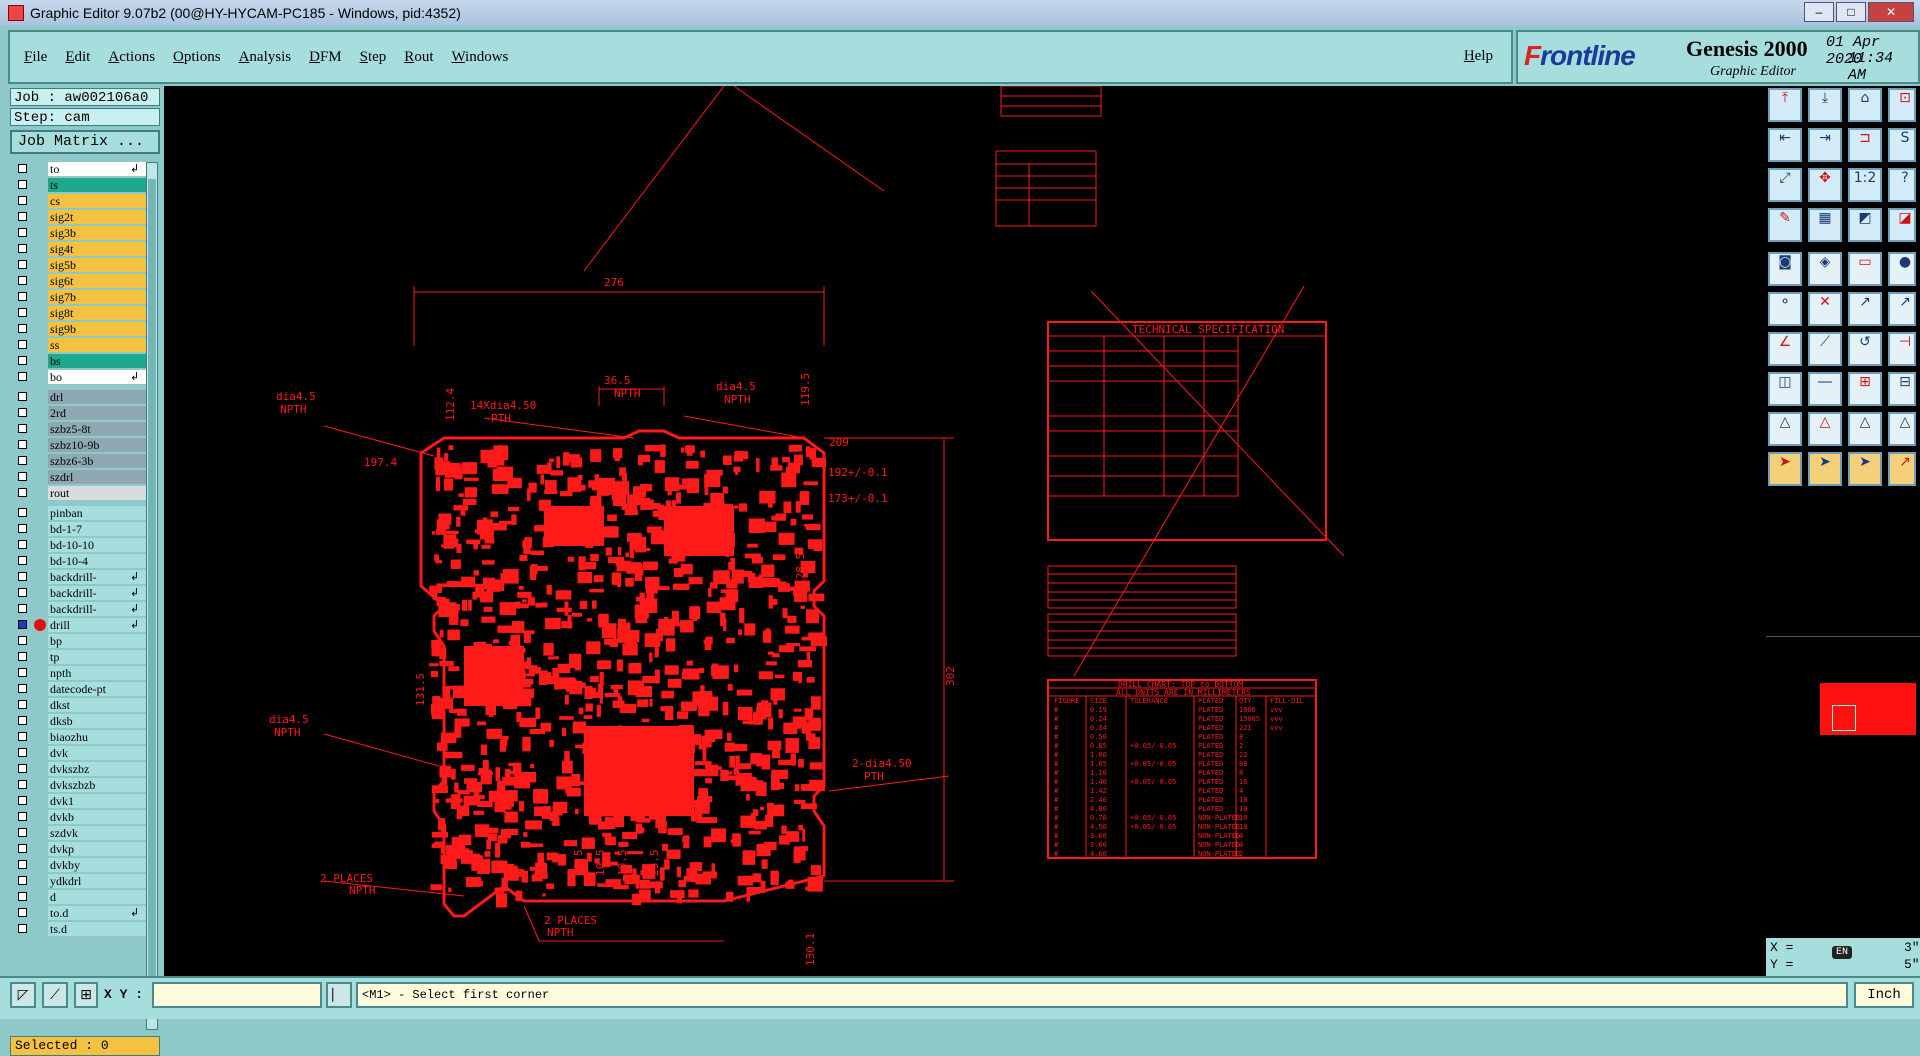  I want to click on menu-analysis: Analysis, so click(265, 57).